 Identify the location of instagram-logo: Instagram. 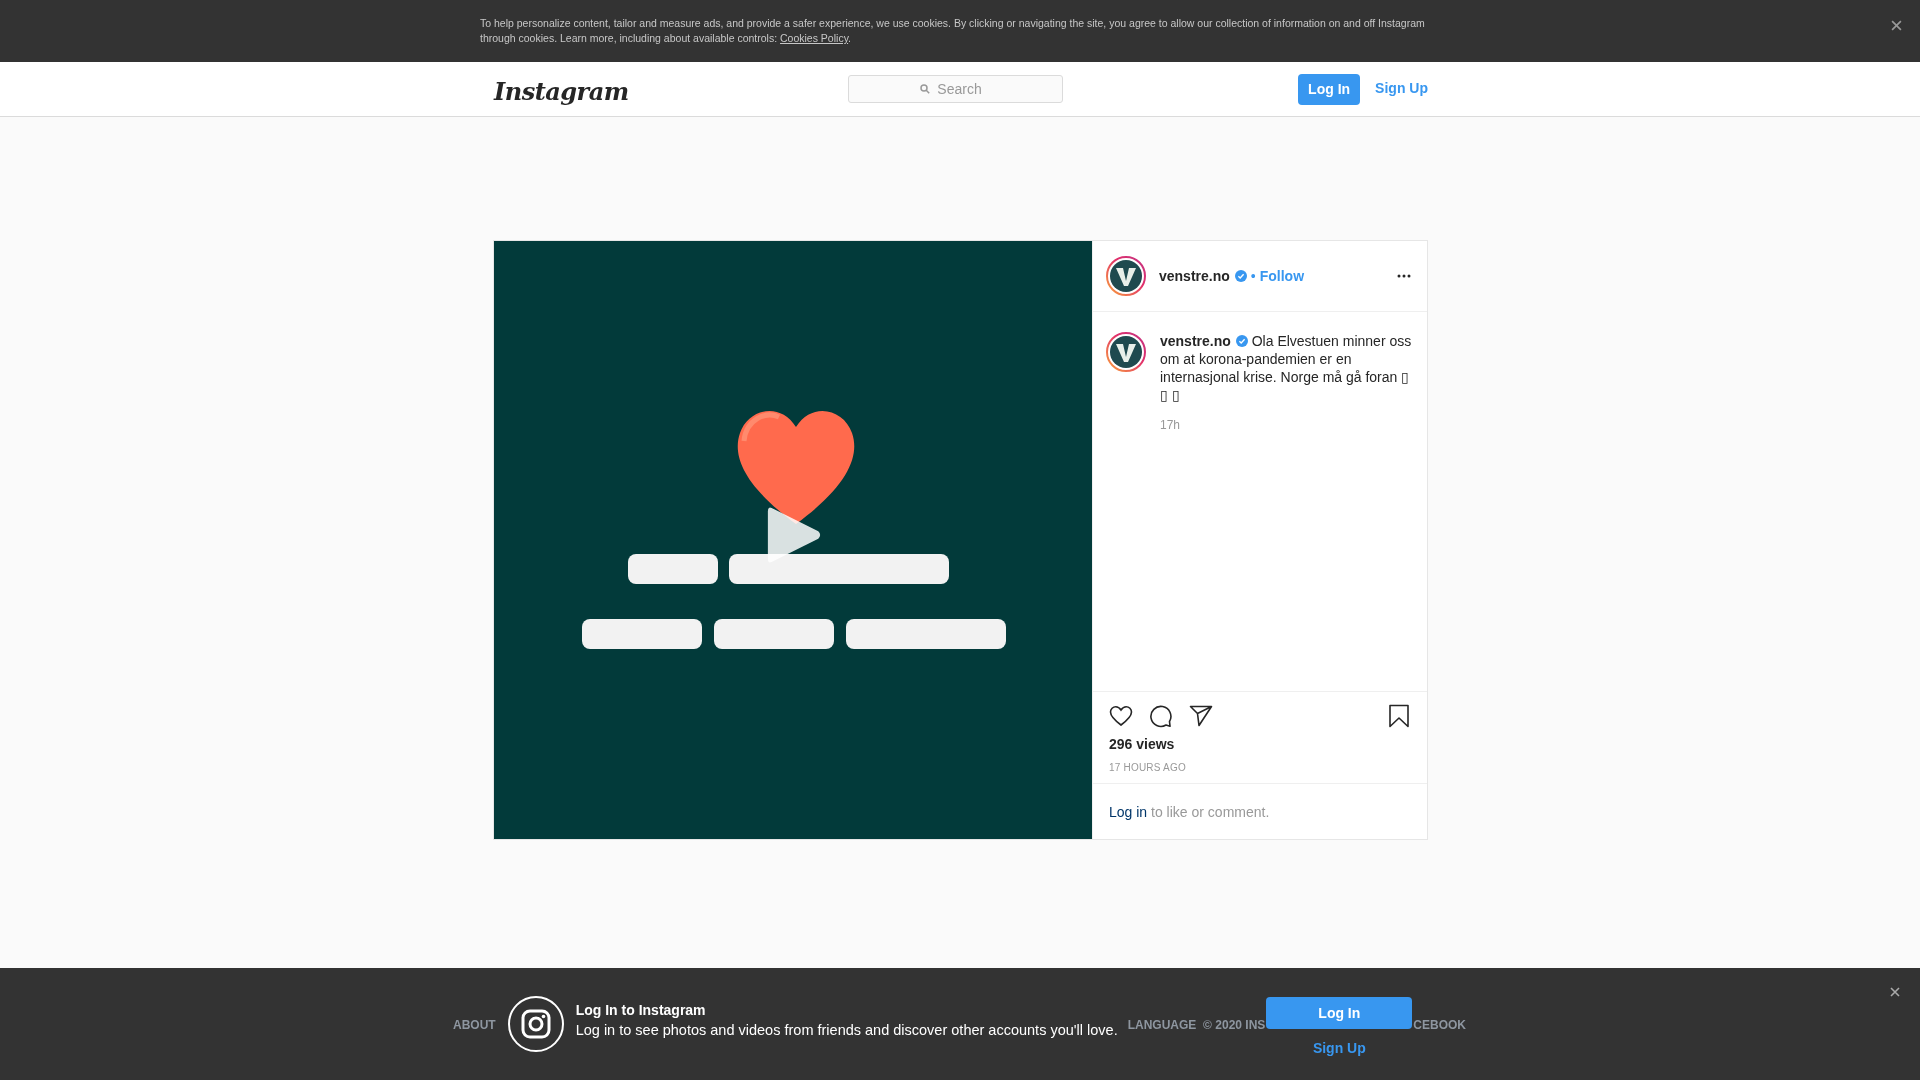
(619, 91).